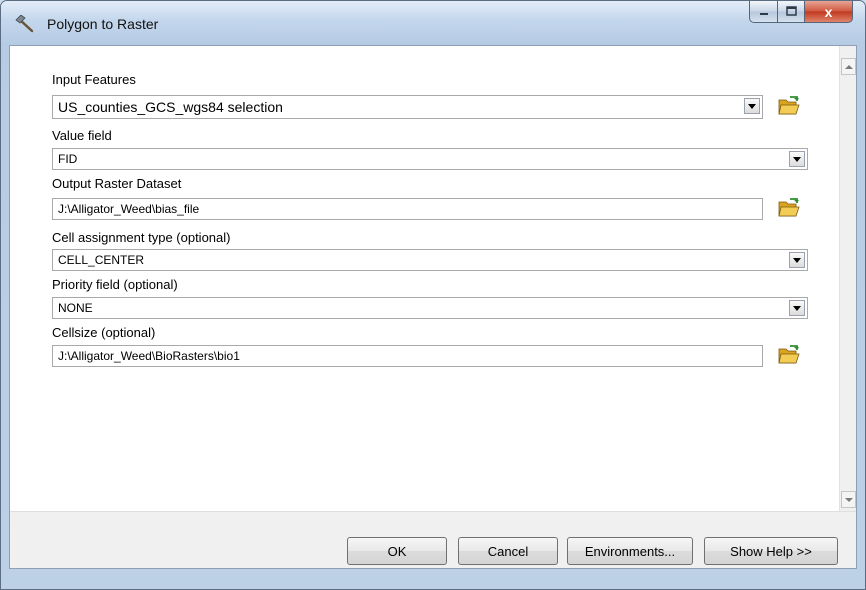  I want to click on input-features-browse-button, so click(789, 107).